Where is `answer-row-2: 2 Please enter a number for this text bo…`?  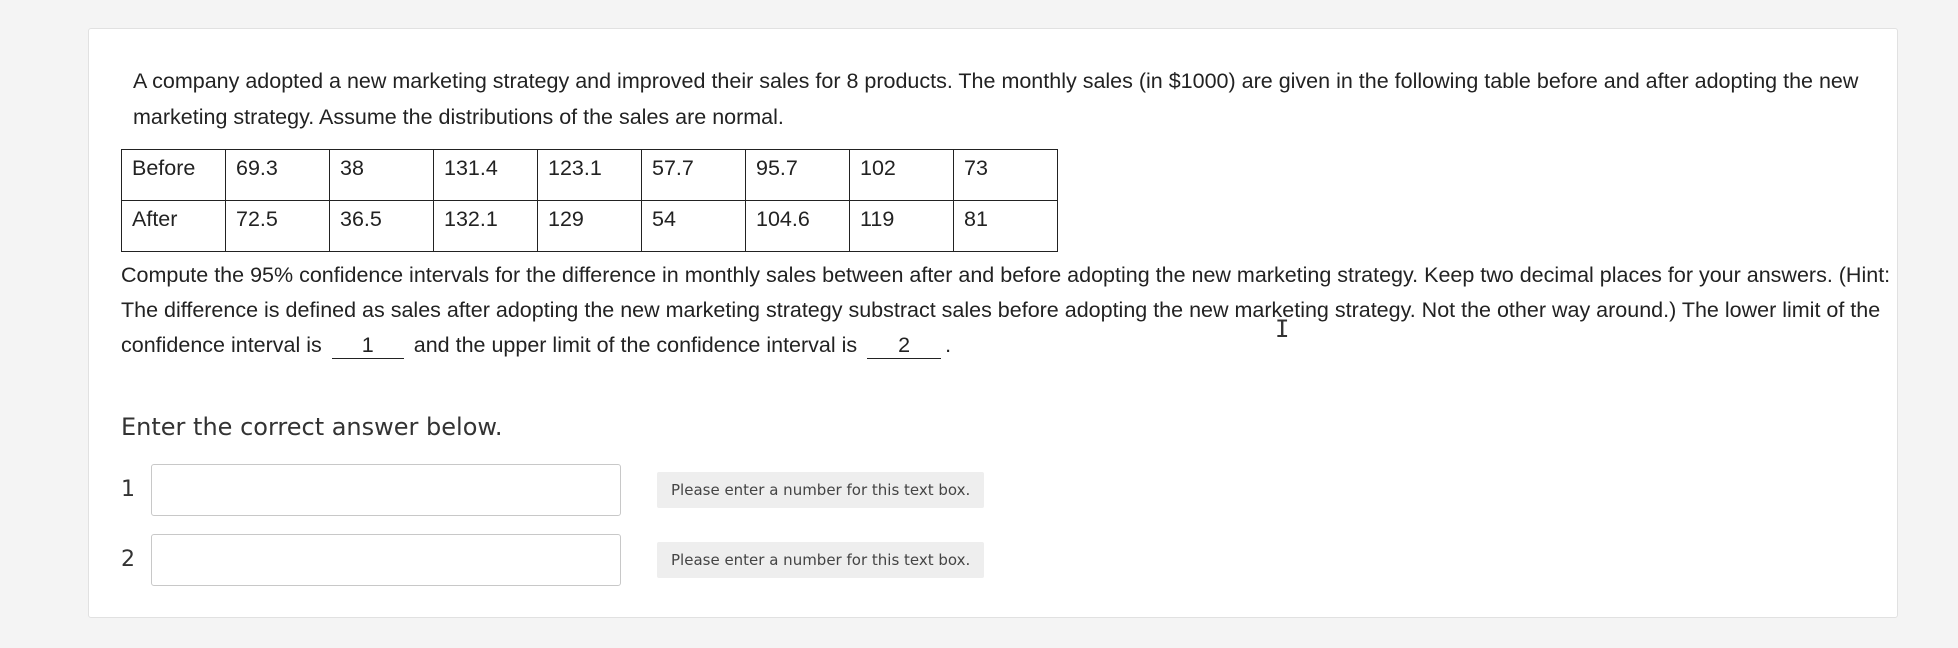
answer-row-2: 2 Please enter a number for this text bo… is located at coordinates (571, 561).